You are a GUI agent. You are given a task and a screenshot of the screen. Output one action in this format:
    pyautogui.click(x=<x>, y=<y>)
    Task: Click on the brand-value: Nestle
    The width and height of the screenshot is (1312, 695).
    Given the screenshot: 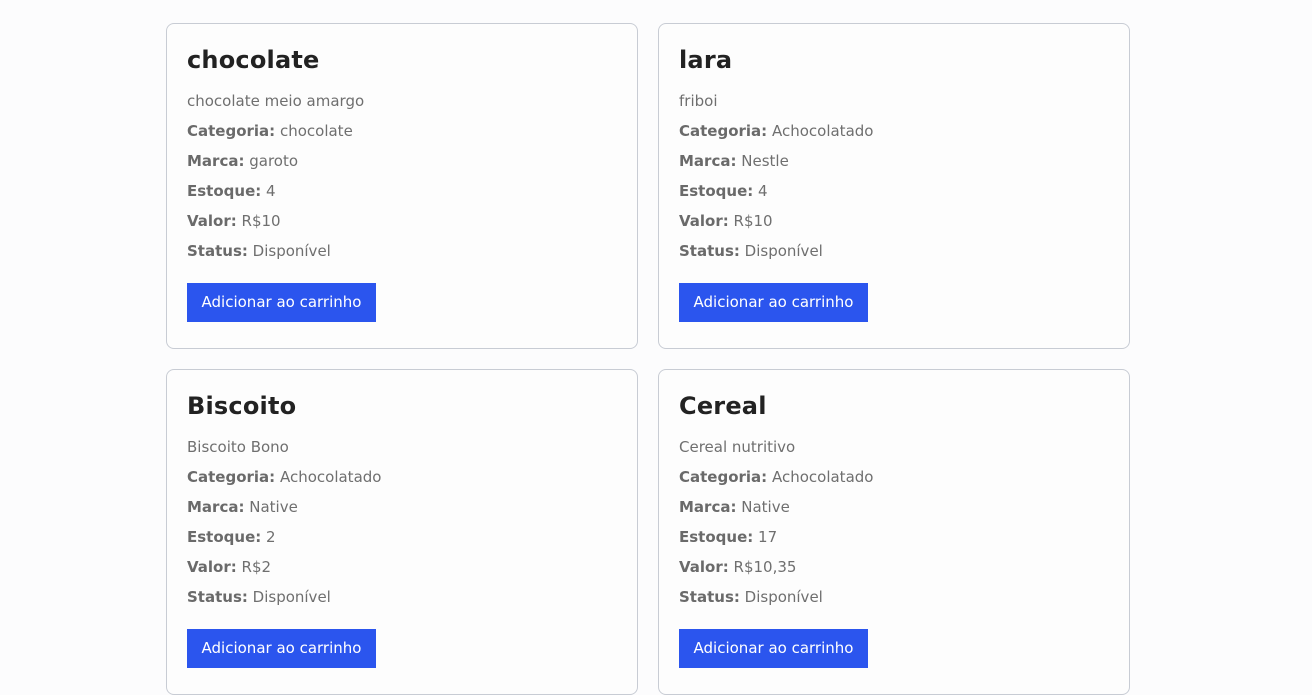 What is the action you would take?
    pyautogui.click(x=765, y=161)
    